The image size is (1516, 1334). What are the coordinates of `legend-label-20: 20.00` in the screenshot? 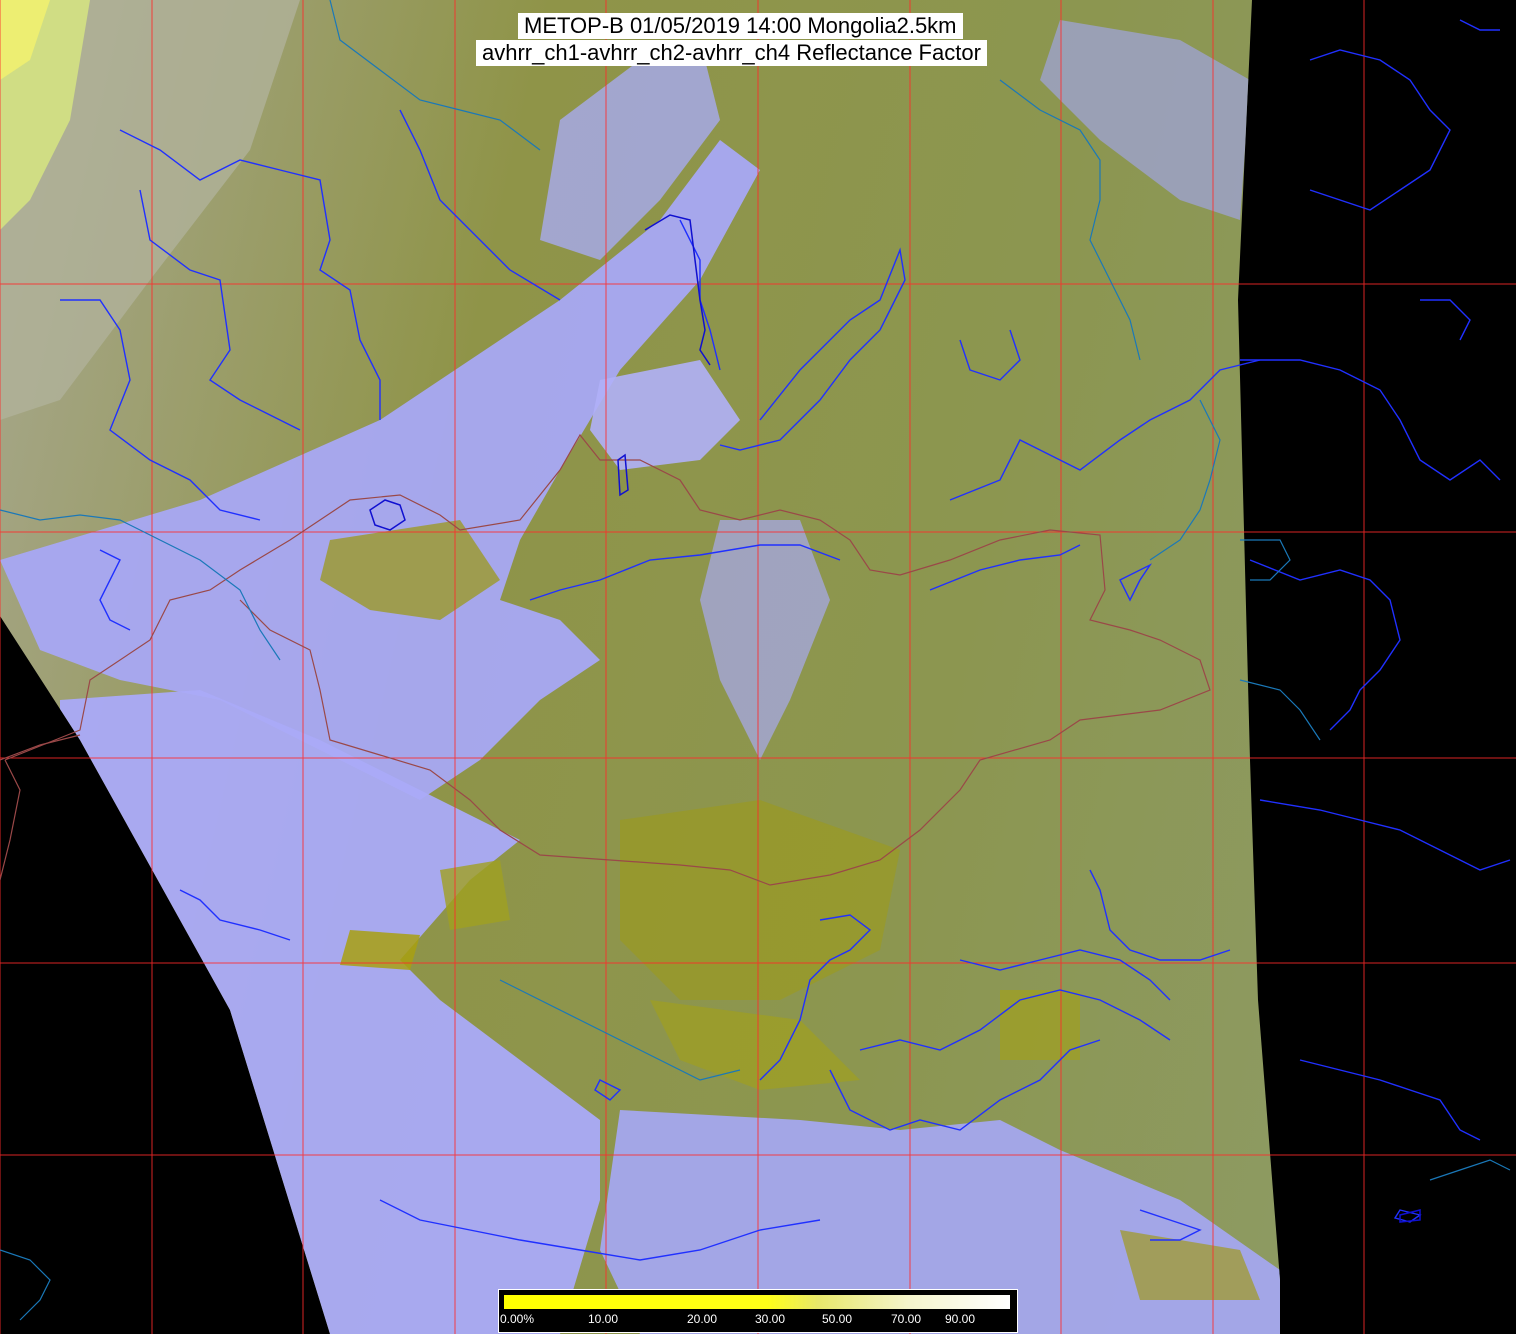 It's located at (702, 1319).